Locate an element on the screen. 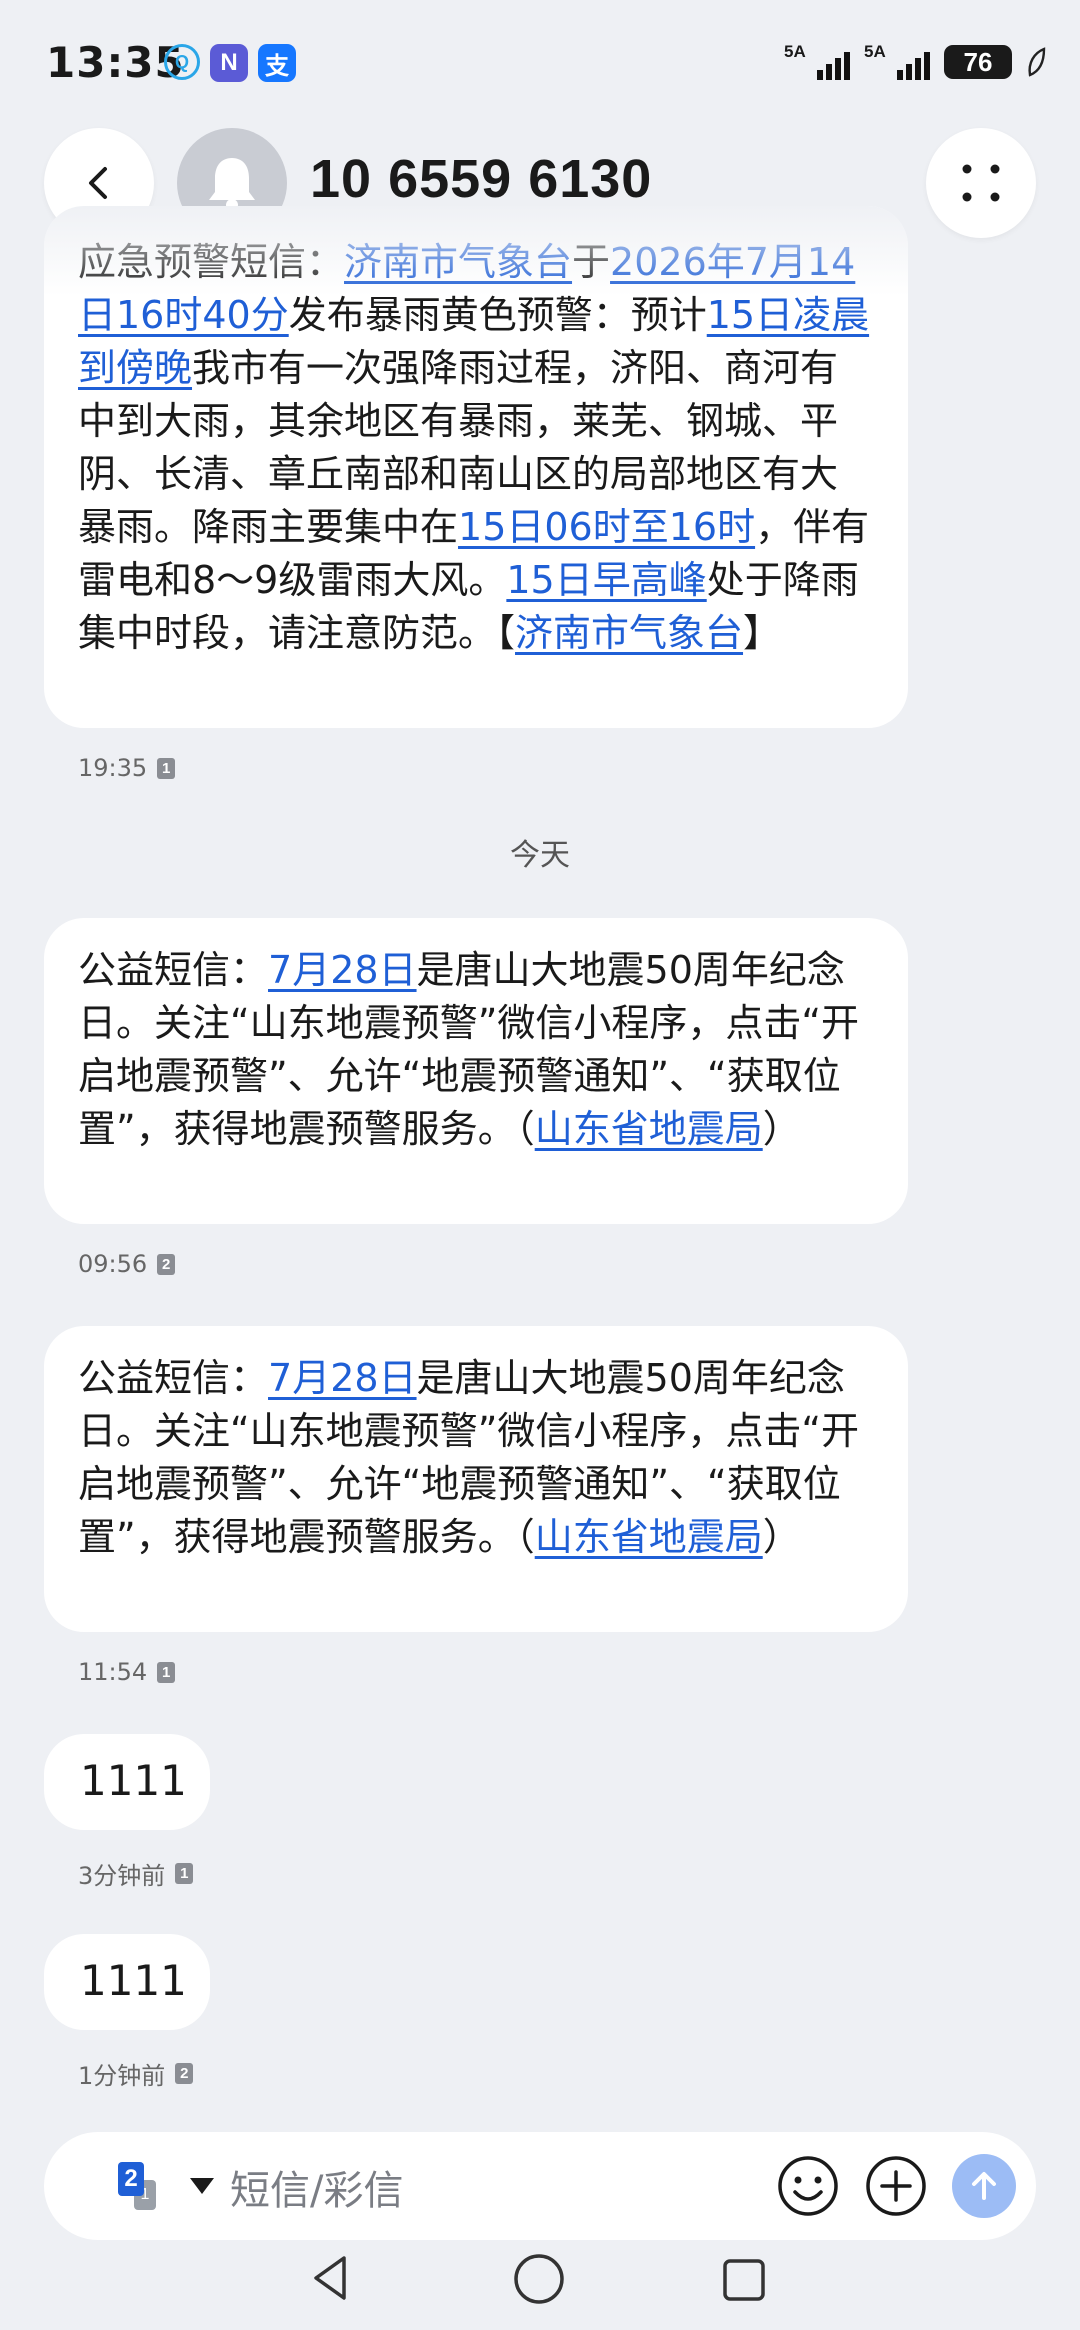 This screenshot has width=1080, height=2330. message-time: 3分钟前 is located at coordinates (122, 1876).